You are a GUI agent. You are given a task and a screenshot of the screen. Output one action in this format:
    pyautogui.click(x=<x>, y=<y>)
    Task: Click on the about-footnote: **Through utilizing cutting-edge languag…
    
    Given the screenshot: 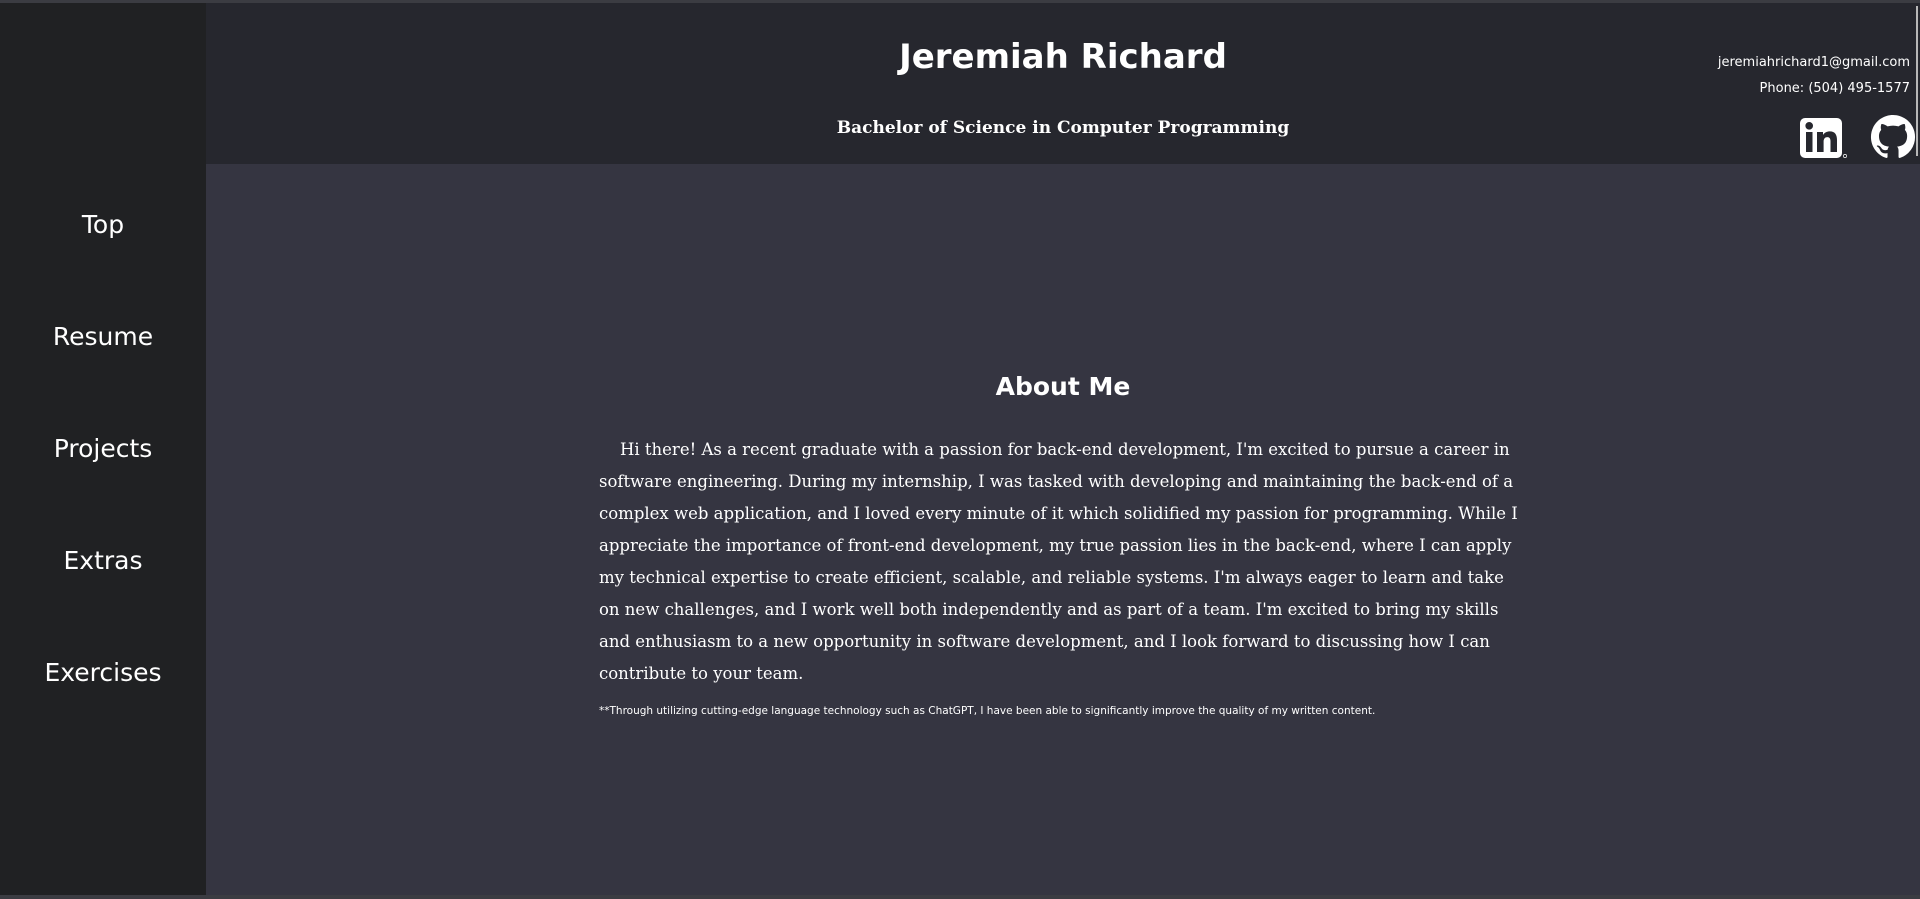 What is the action you would take?
    pyautogui.click(x=987, y=711)
    